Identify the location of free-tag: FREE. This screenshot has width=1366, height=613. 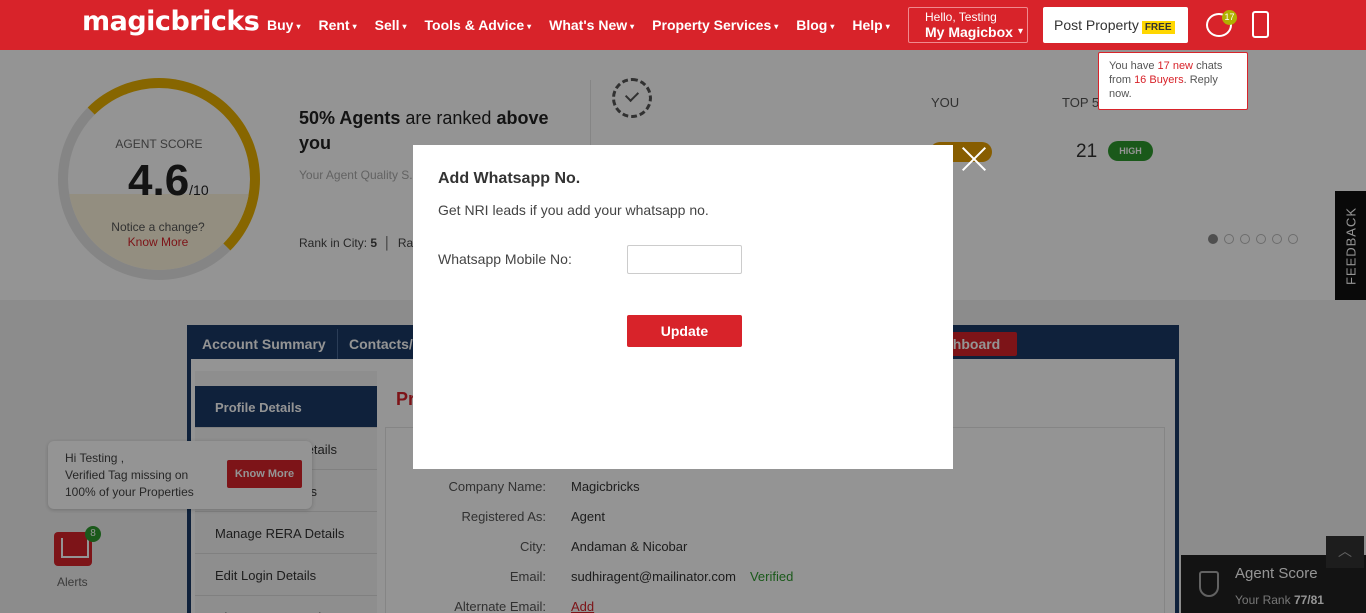
(1158, 27).